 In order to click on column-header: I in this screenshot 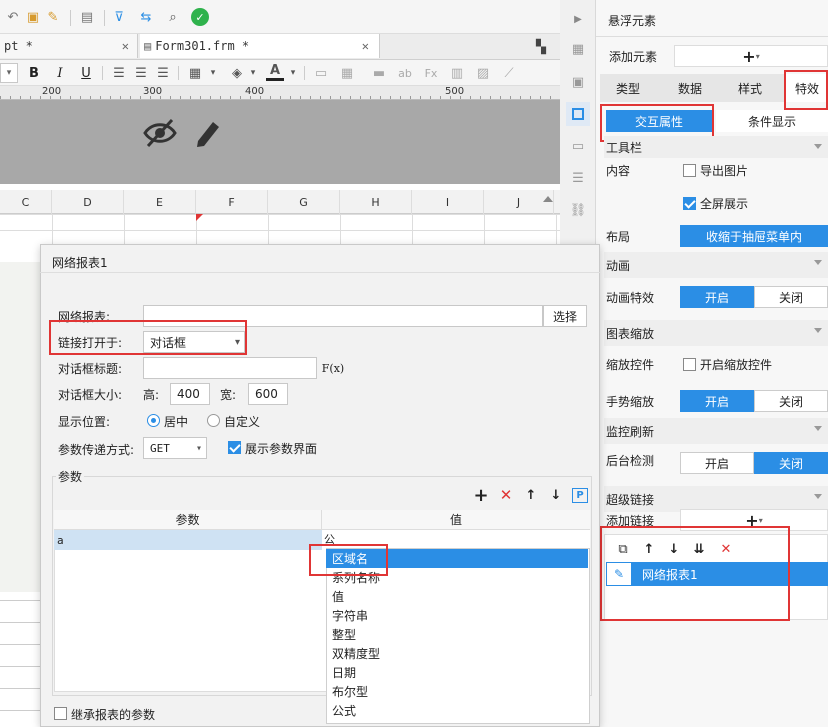, I will do `click(448, 202)`.